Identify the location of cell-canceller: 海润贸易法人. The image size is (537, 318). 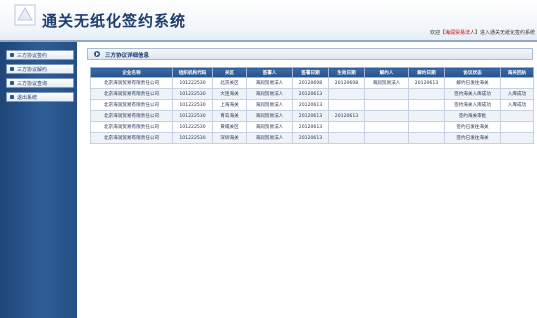
(386, 83).